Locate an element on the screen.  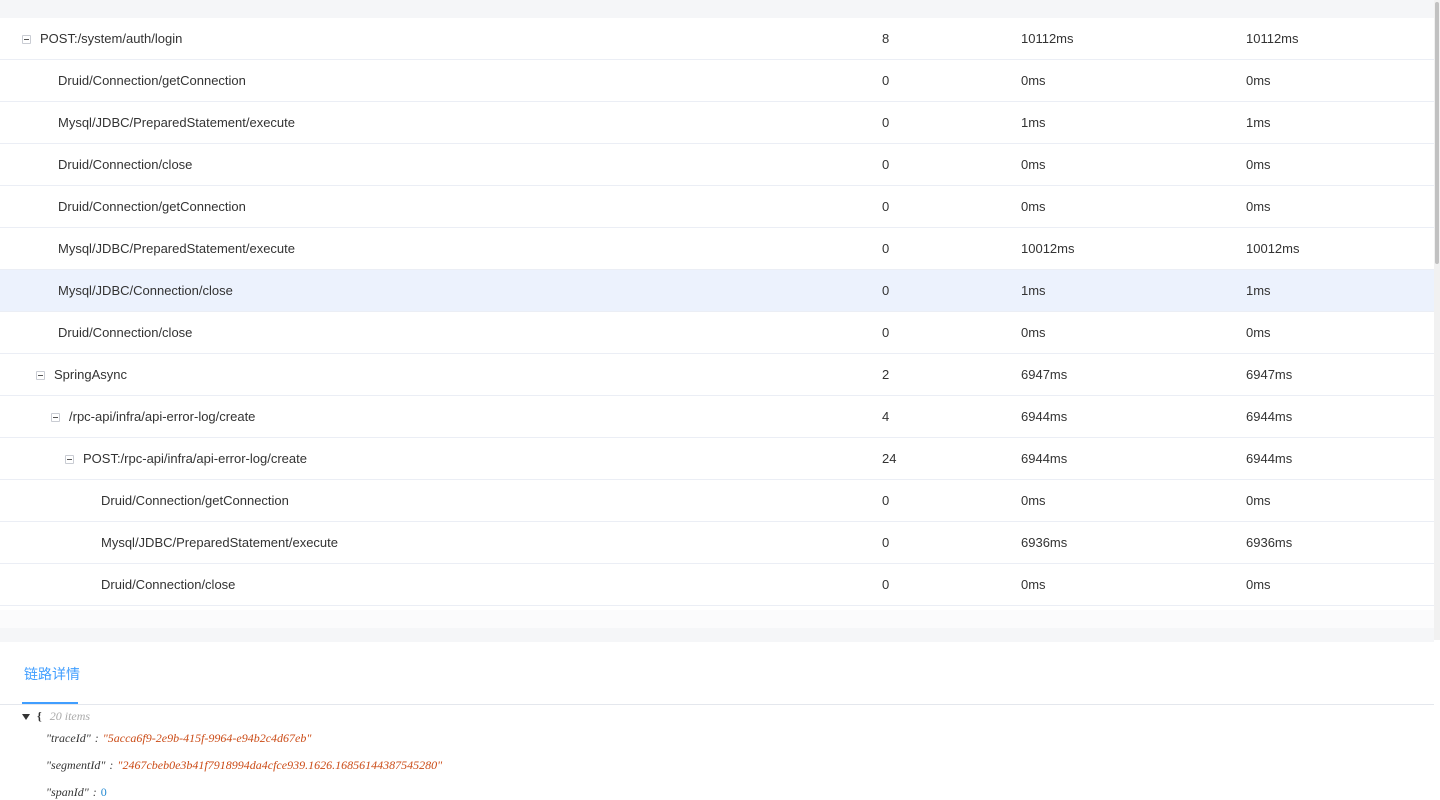
json-root: { 20 items is located at coordinates (56, 716).